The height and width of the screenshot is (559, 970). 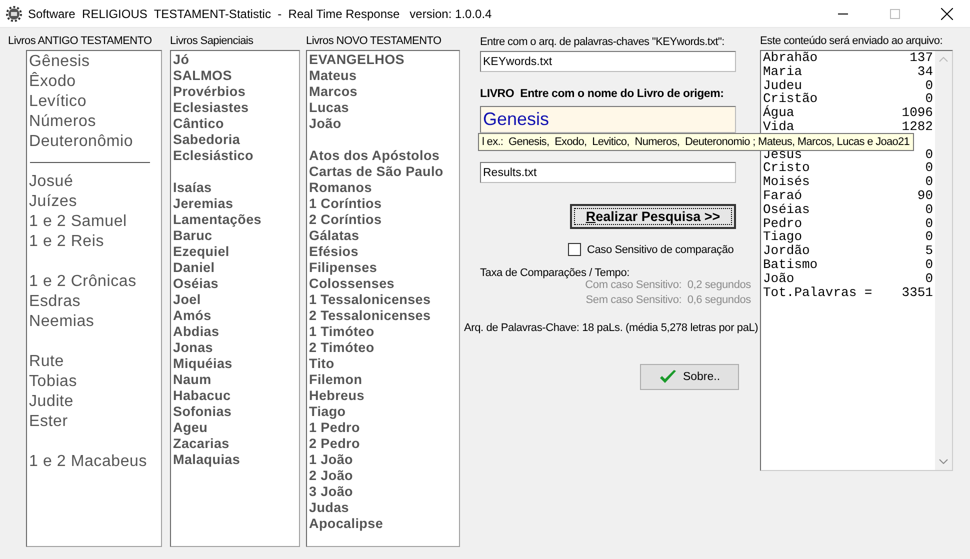 I want to click on book-item: SALMOS, so click(x=202, y=76).